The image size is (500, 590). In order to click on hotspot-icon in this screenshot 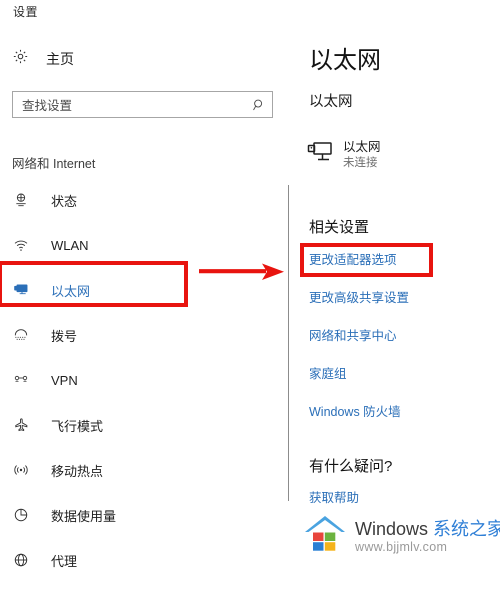, I will do `click(25, 470)`.